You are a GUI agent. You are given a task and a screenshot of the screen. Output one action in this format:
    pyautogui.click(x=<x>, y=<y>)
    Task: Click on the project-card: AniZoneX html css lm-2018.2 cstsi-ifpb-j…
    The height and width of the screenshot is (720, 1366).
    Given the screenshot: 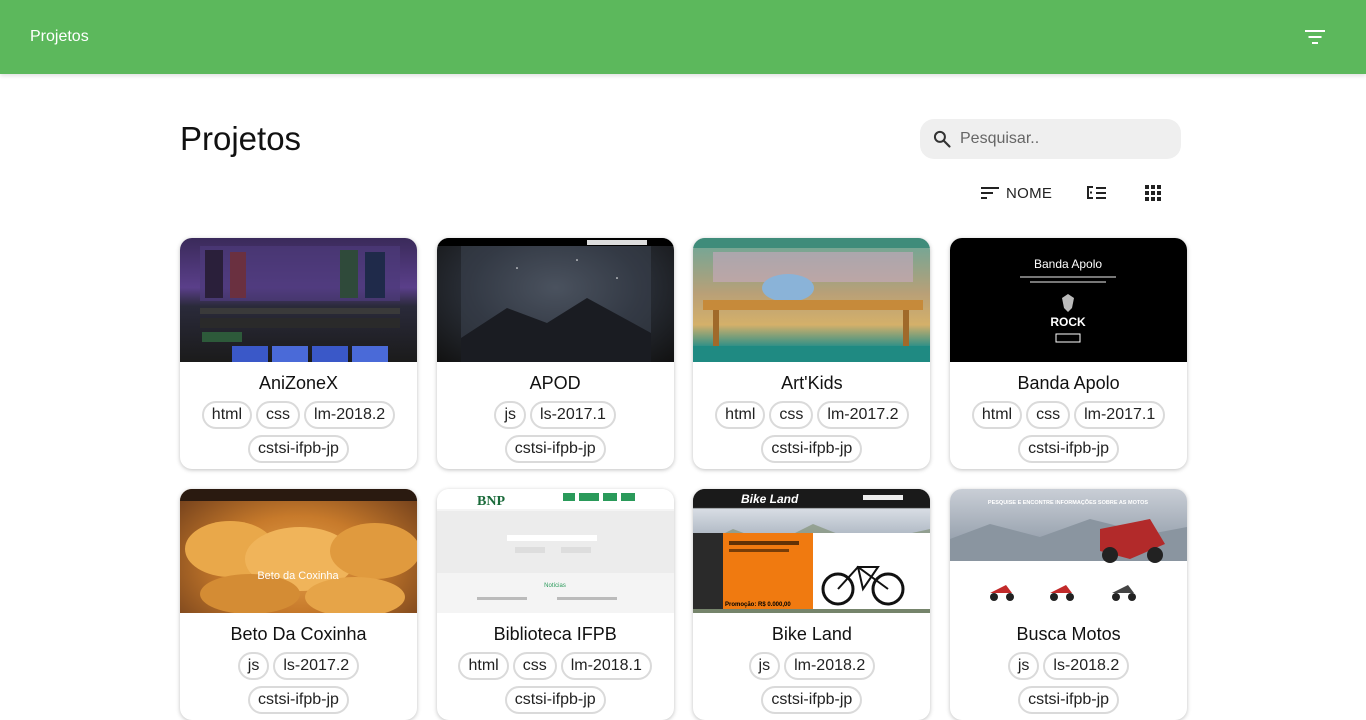 What is the action you would take?
    pyautogui.click(x=298, y=353)
    